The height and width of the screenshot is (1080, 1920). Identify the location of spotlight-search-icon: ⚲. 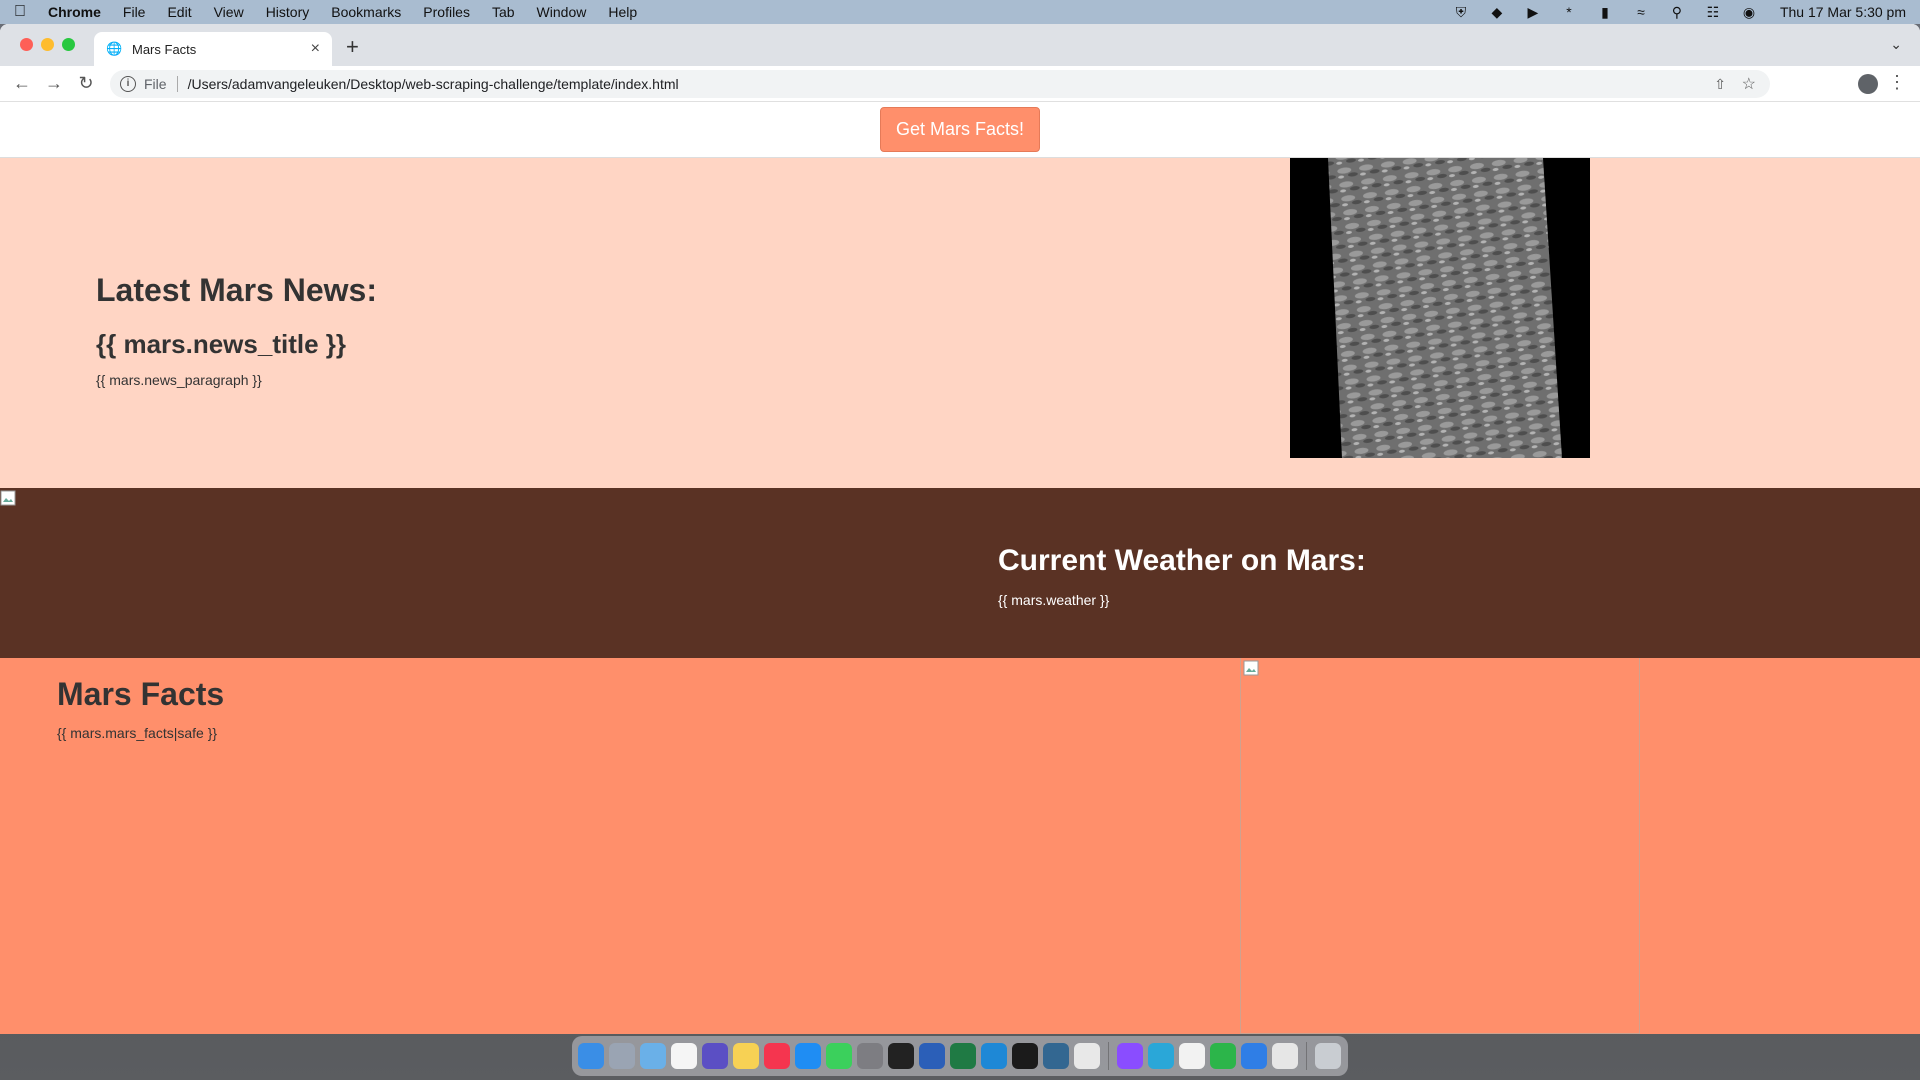
(1677, 12).